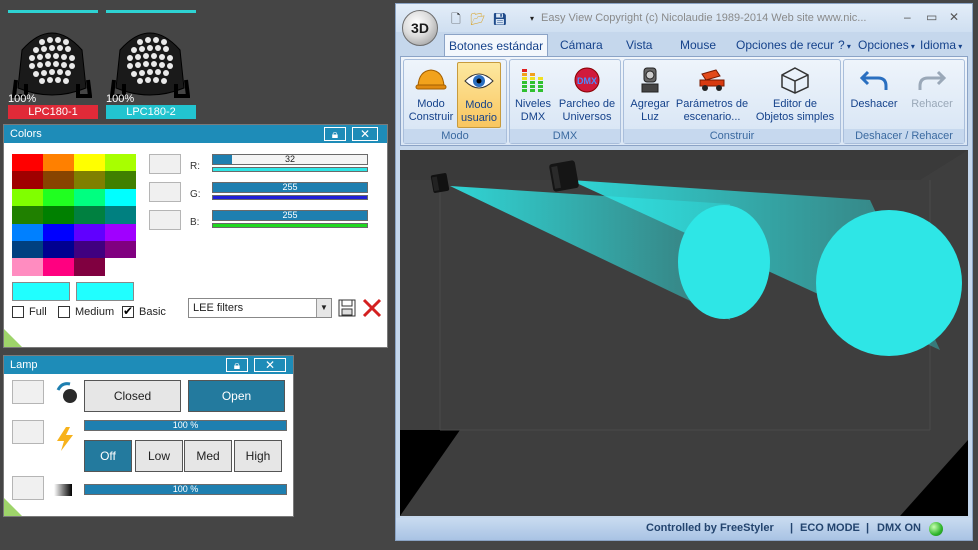 The height and width of the screenshot is (550, 978). Describe the element at coordinates (323, 308) in the screenshot. I see `chevron-down-icon: ▼` at that location.